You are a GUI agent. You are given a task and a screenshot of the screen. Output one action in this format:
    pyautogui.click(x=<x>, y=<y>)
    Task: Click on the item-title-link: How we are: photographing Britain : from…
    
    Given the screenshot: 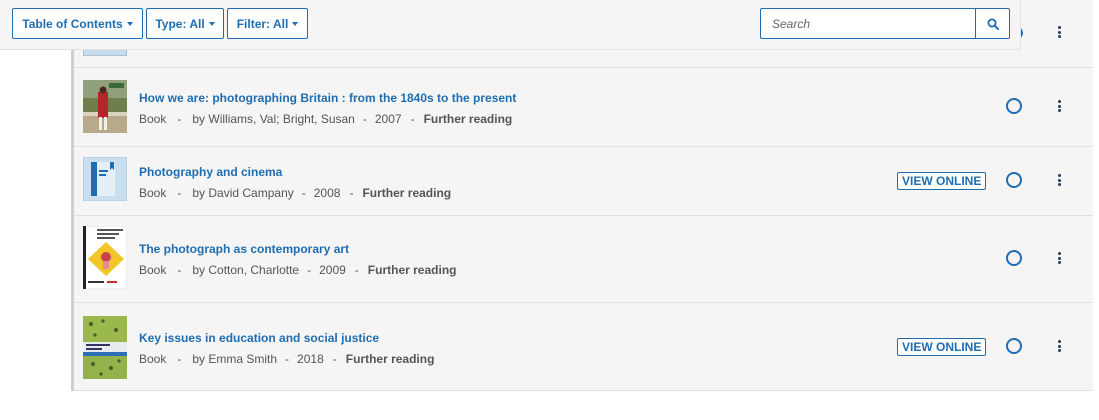 What is the action you would take?
    pyautogui.click(x=327, y=98)
    